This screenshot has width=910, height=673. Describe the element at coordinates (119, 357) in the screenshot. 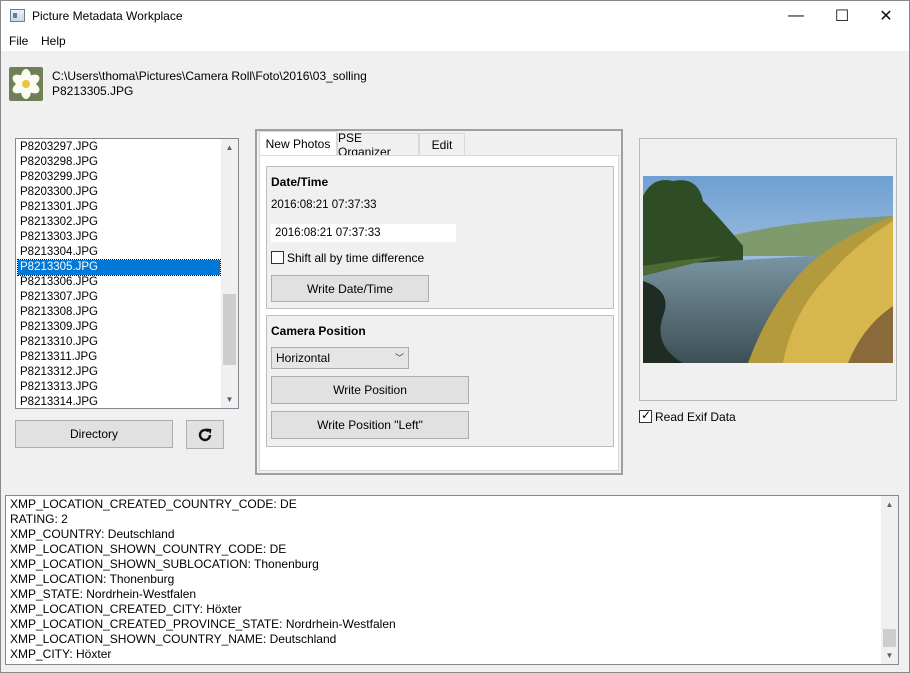

I see `file-list-item: P8213311.JPG` at that location.